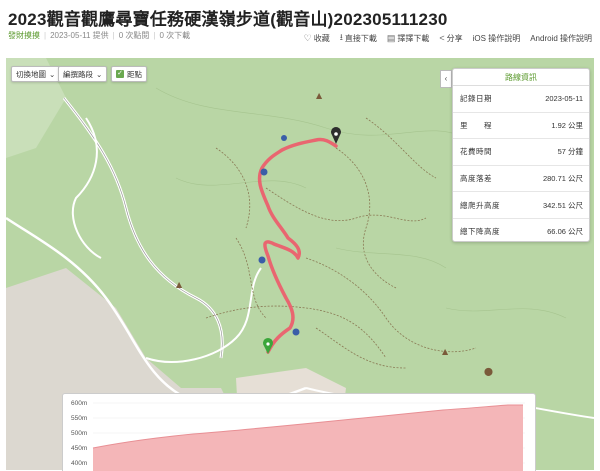 This screenshot has width=600, height=471. What do you see at coordinates (134, 35) in the screenshot?
I see `view-count: 0 次點閱` at bounding box center [134, 35].